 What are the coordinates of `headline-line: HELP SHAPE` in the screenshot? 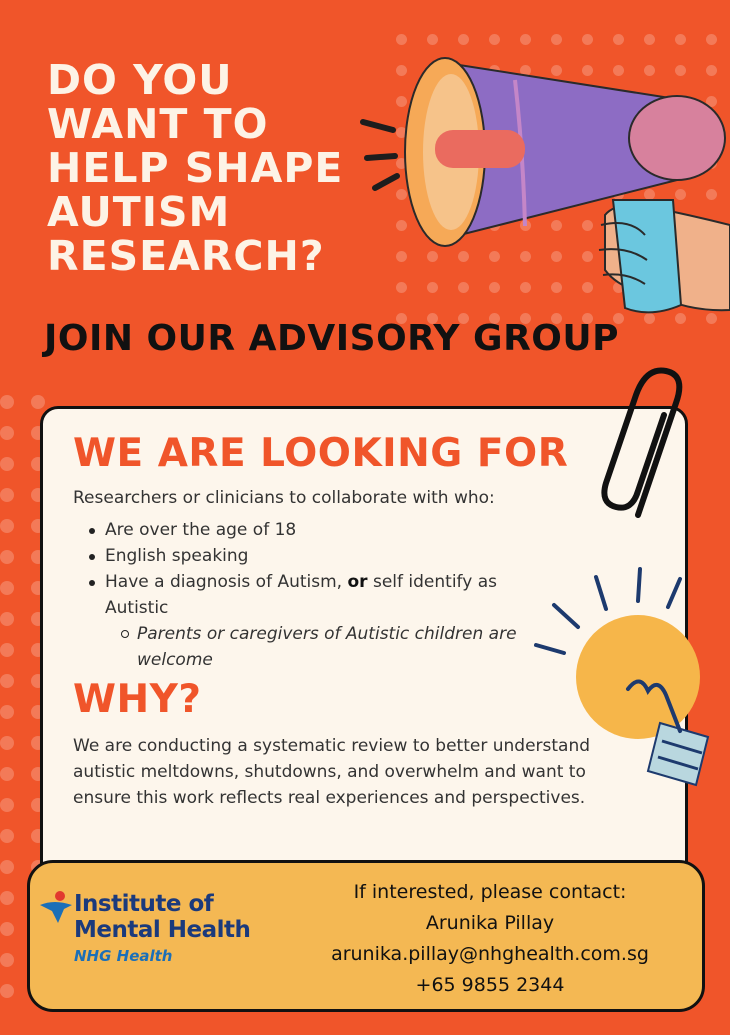 It's located at (195, 168).